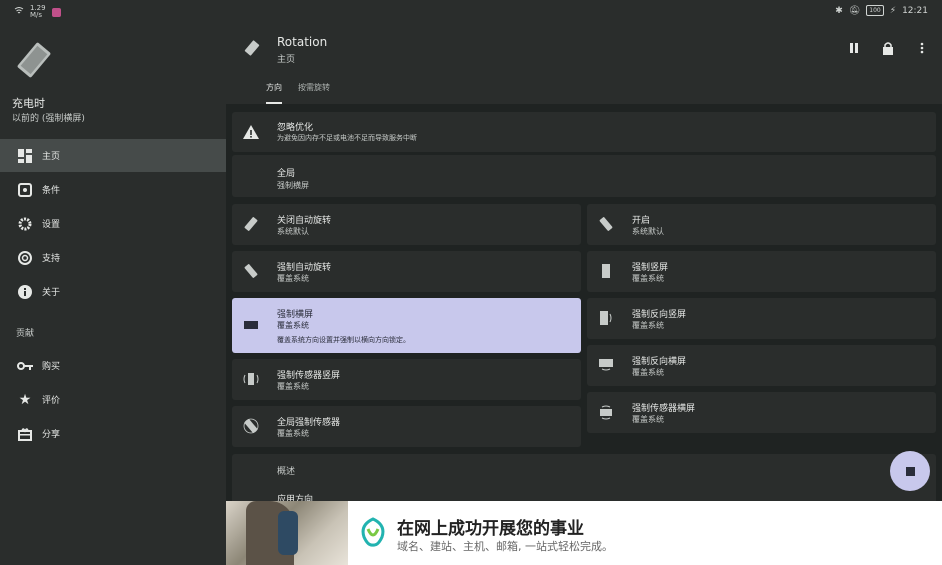 The height and width of the screenshot is (565, 942). What do you see at coordinates (113, 399) in the screenshot?
I see `sidebar-item-rate: ★ 评价` at bounding box center [113, 399].